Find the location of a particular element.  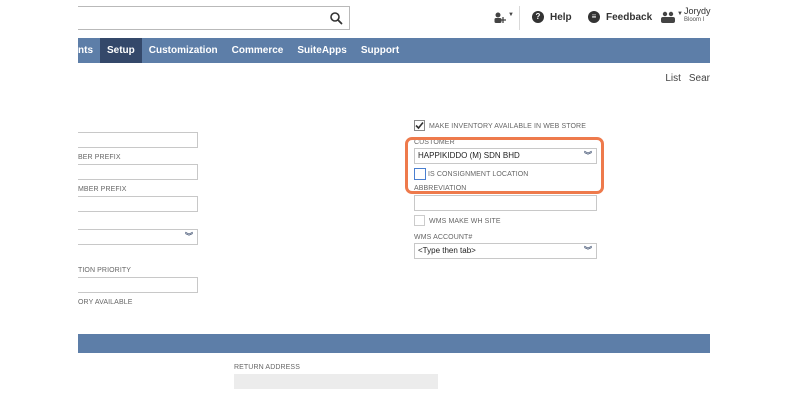

wms-make-wh-label: WMS MAKE WH SITE is located at coordinates (465, 221).